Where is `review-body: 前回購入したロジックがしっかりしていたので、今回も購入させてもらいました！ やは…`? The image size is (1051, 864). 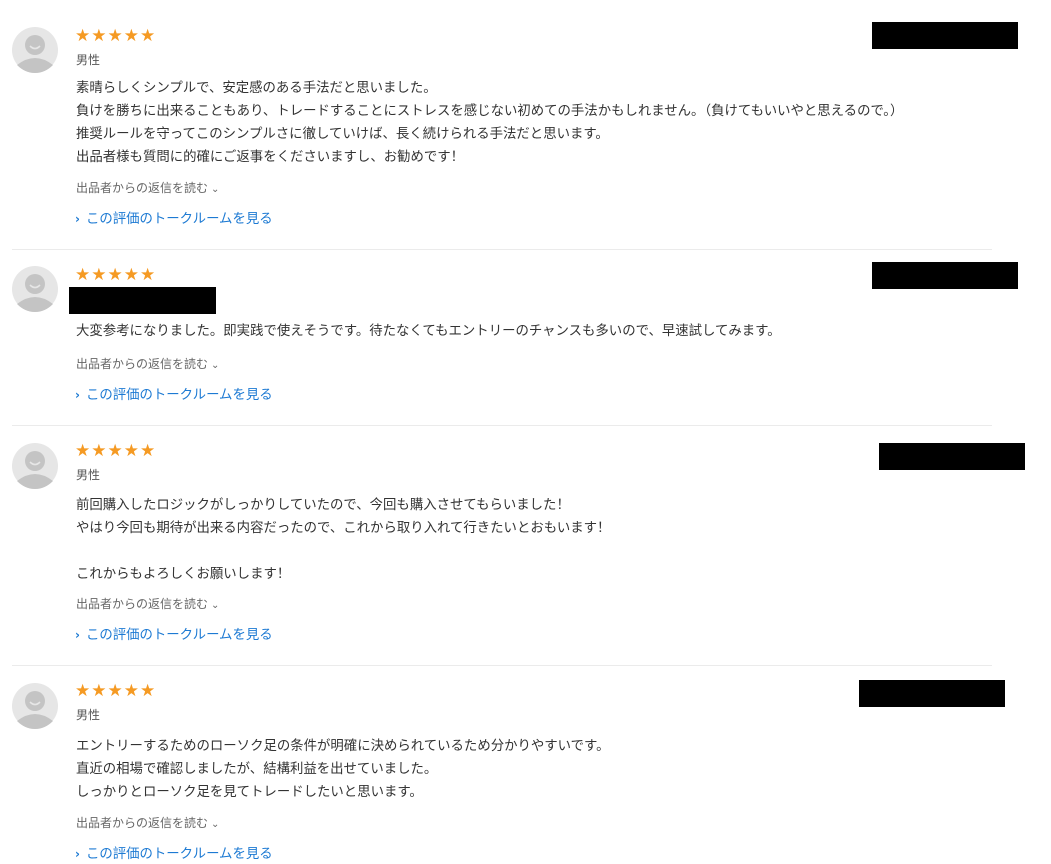 review-body: 前回購入したロジックがしっかりしていたので、今回も購入させてもらいました！ やは… is located at coordinates (343, 540).